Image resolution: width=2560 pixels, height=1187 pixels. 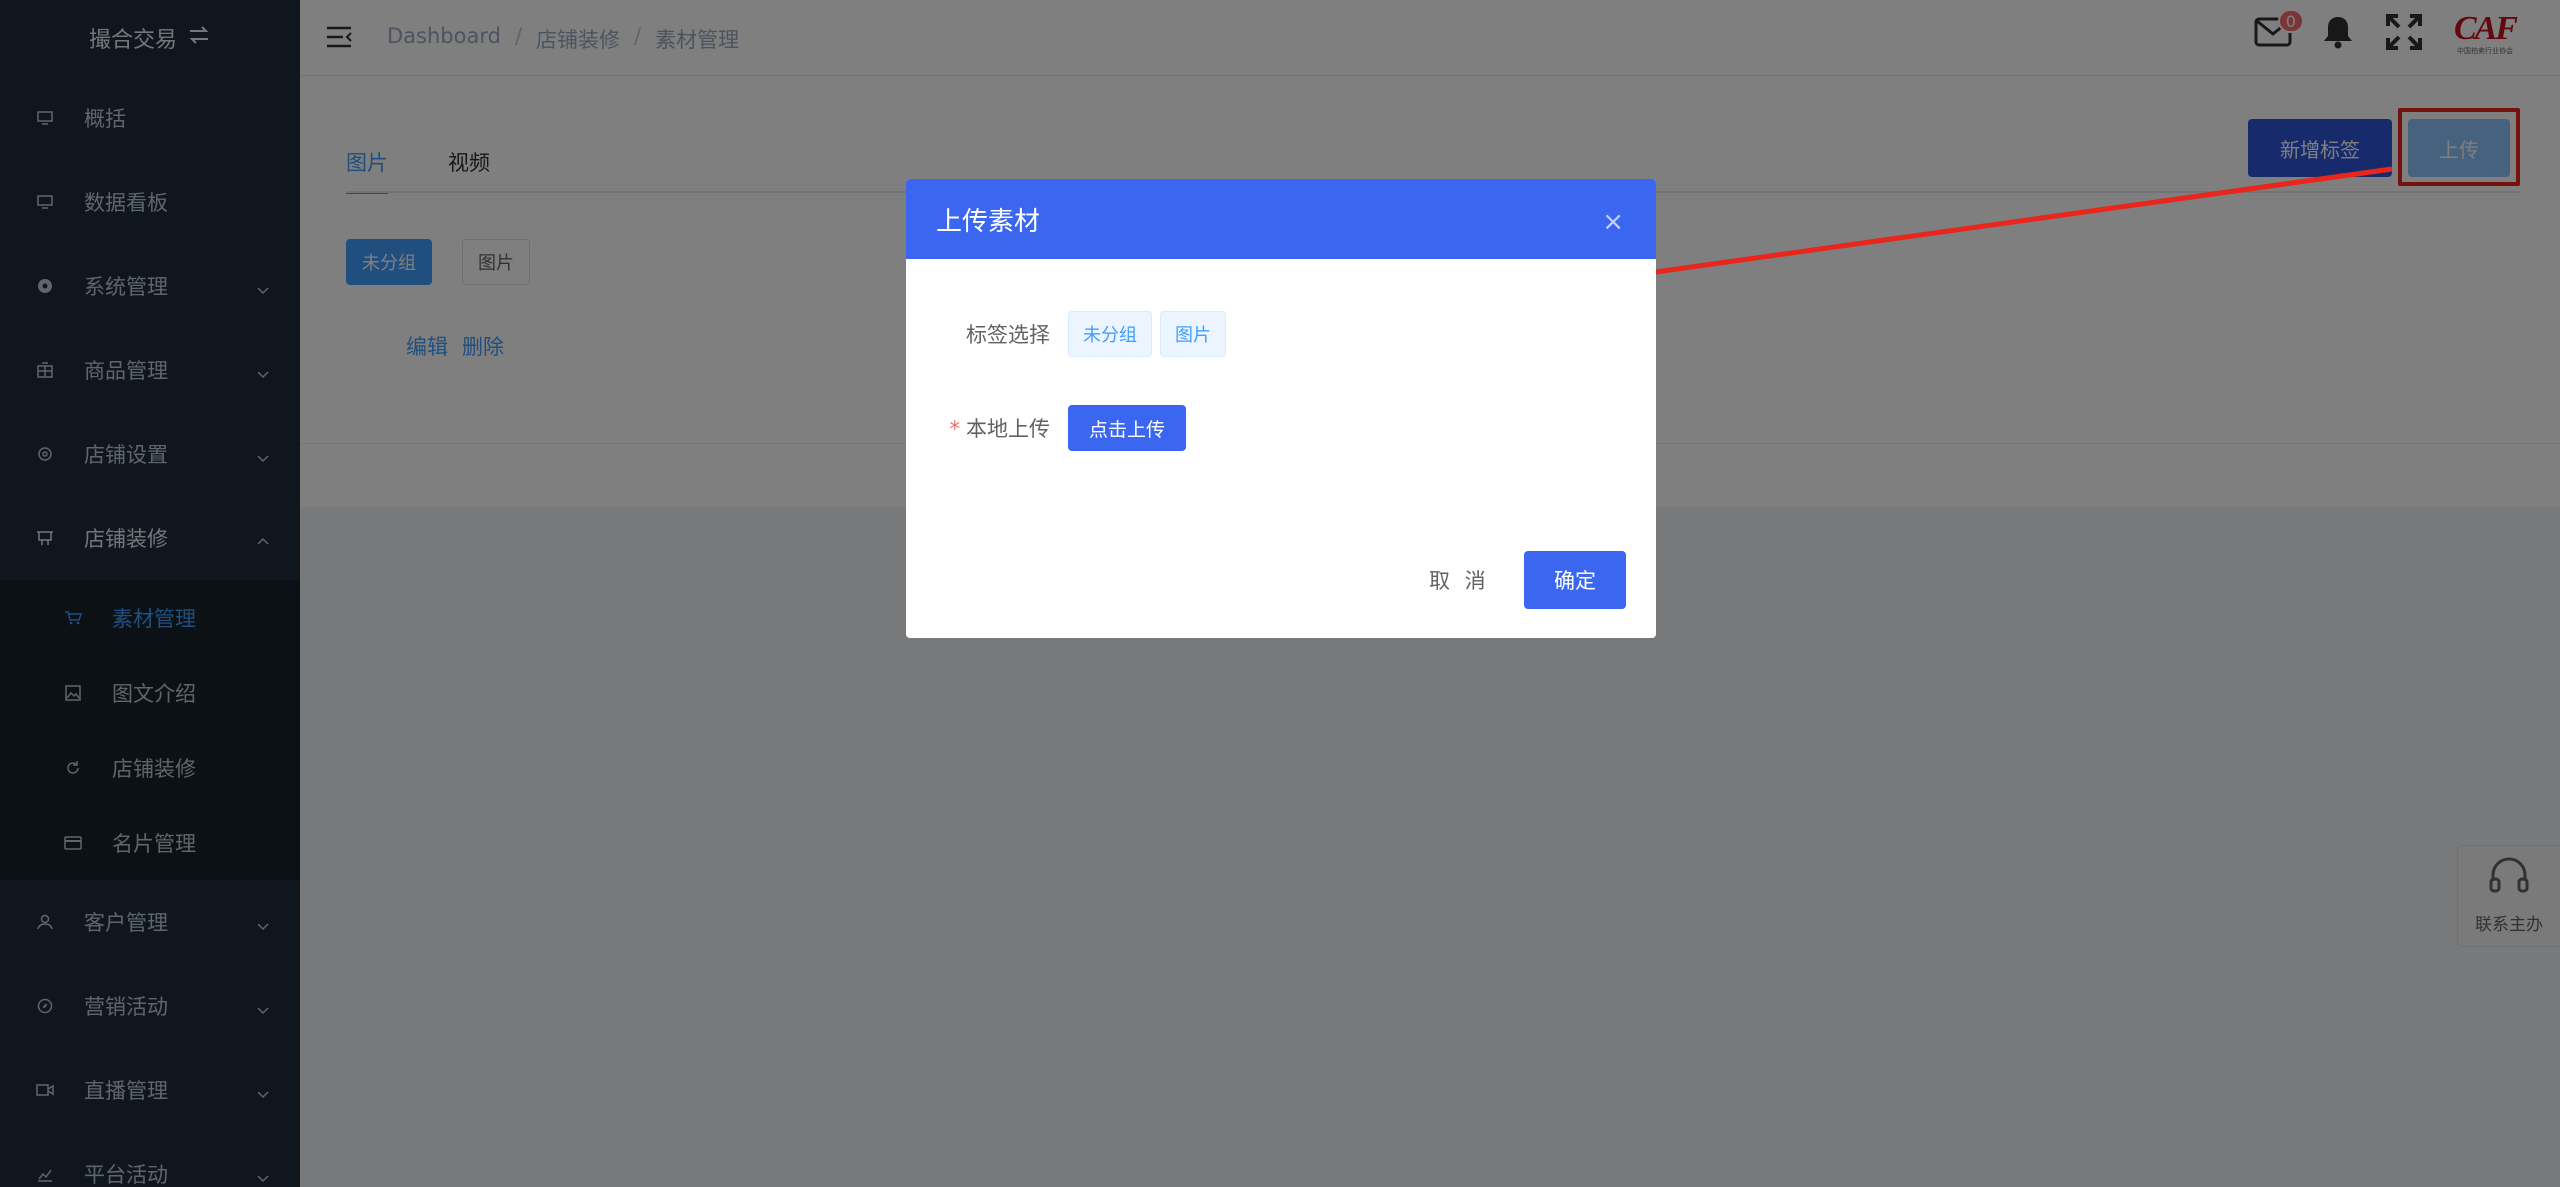 I want to click on click-upload-button: 点击上传, so click(x=1127, y=428).